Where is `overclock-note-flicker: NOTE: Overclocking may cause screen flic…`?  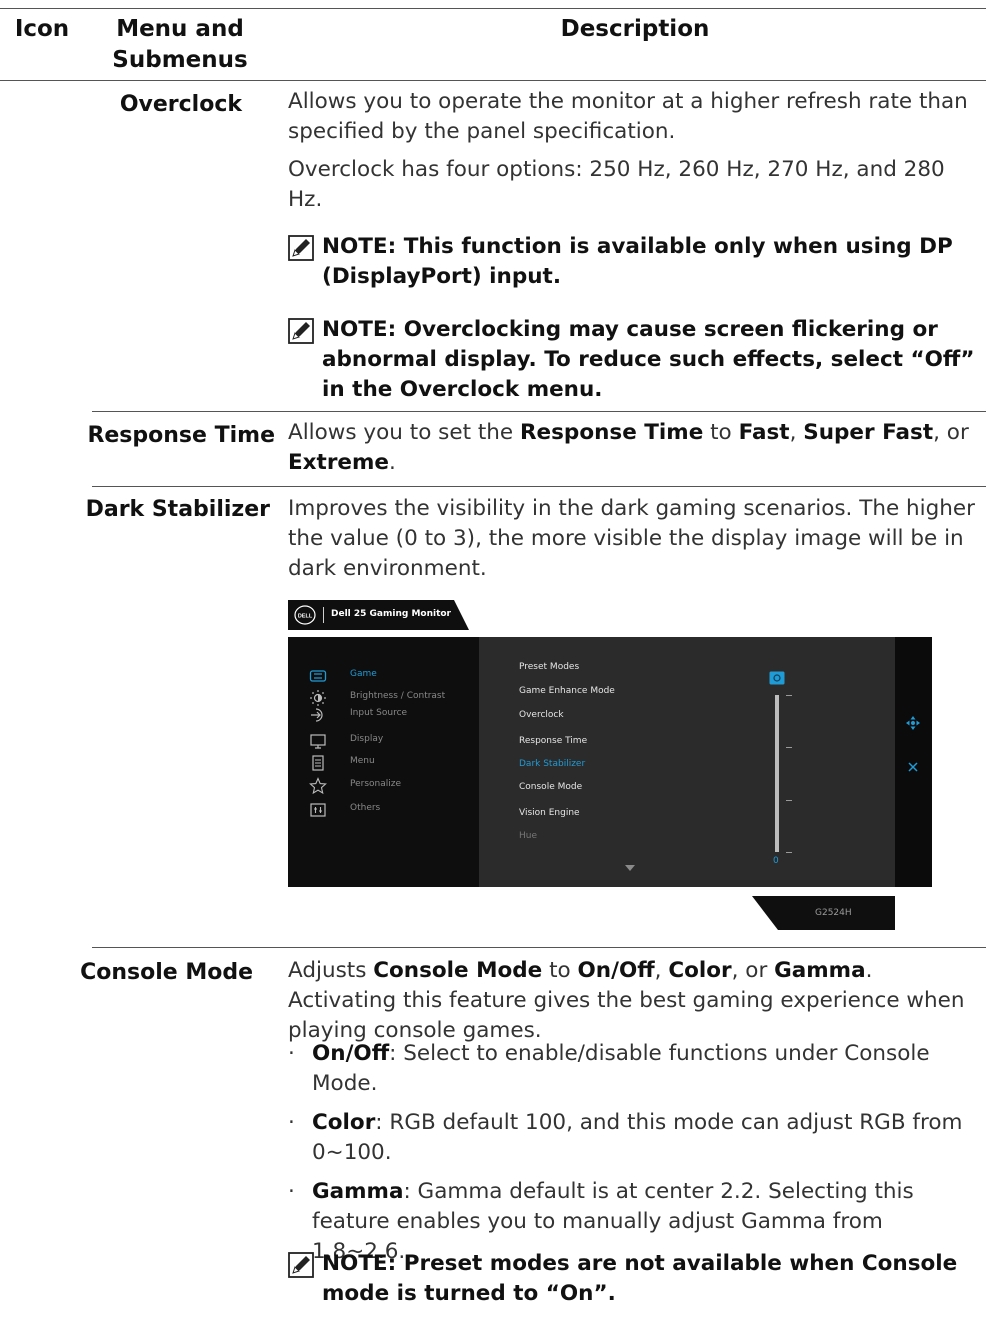 overclock-note-flicker: NOTE: Overclocking may cause screen flic… is located at coordinates (635, 360).